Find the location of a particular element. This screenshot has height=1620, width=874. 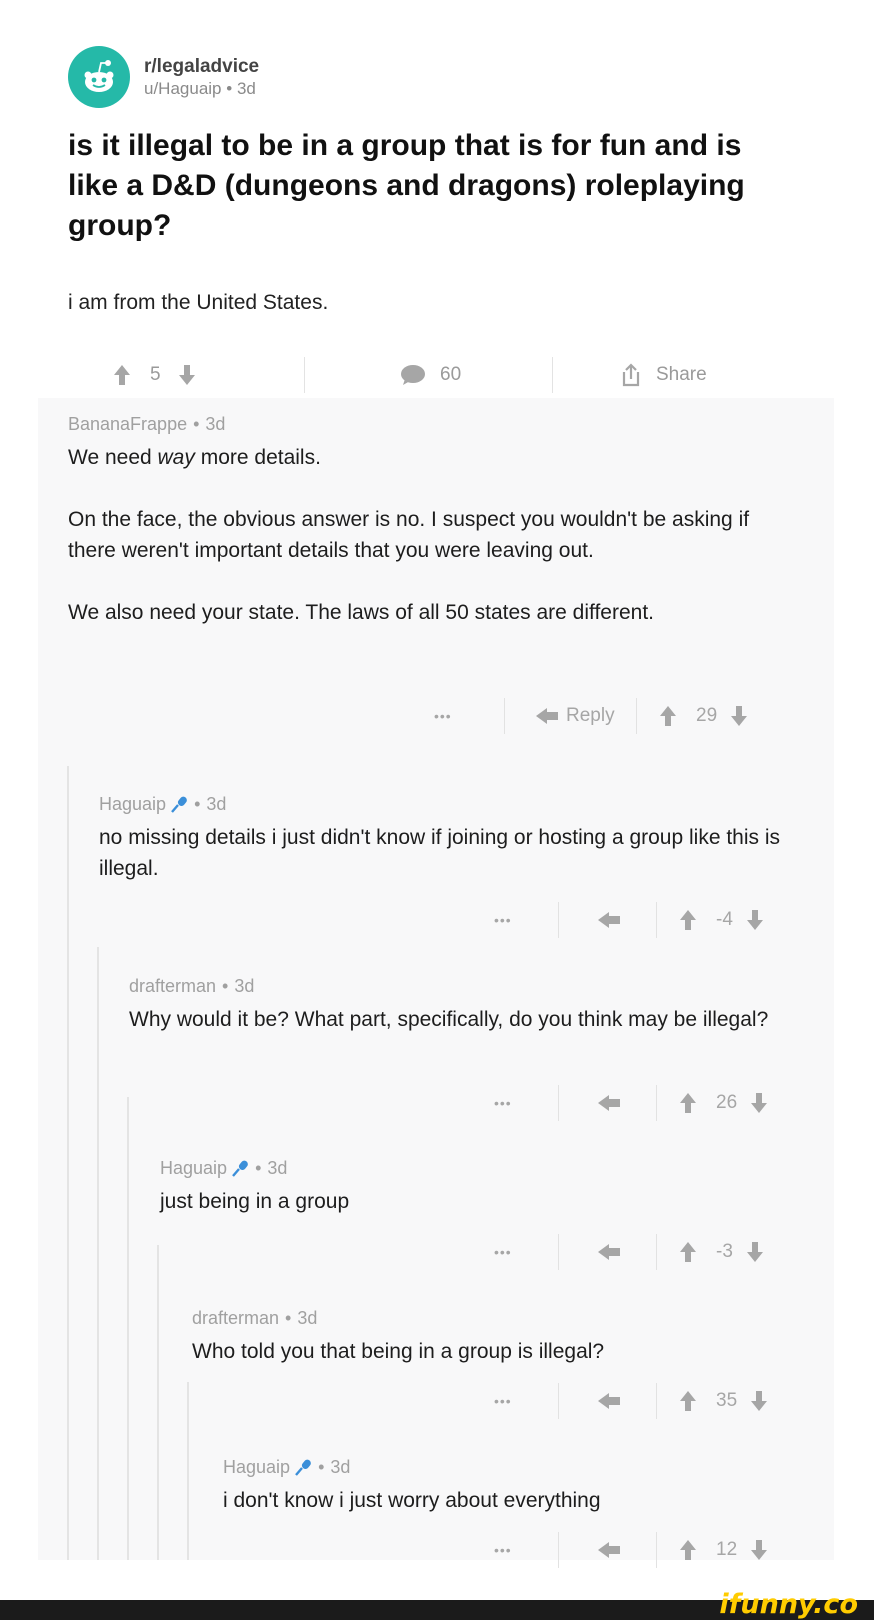

post-action-bar: 5 60 Share is located at coordinates (438, 375).